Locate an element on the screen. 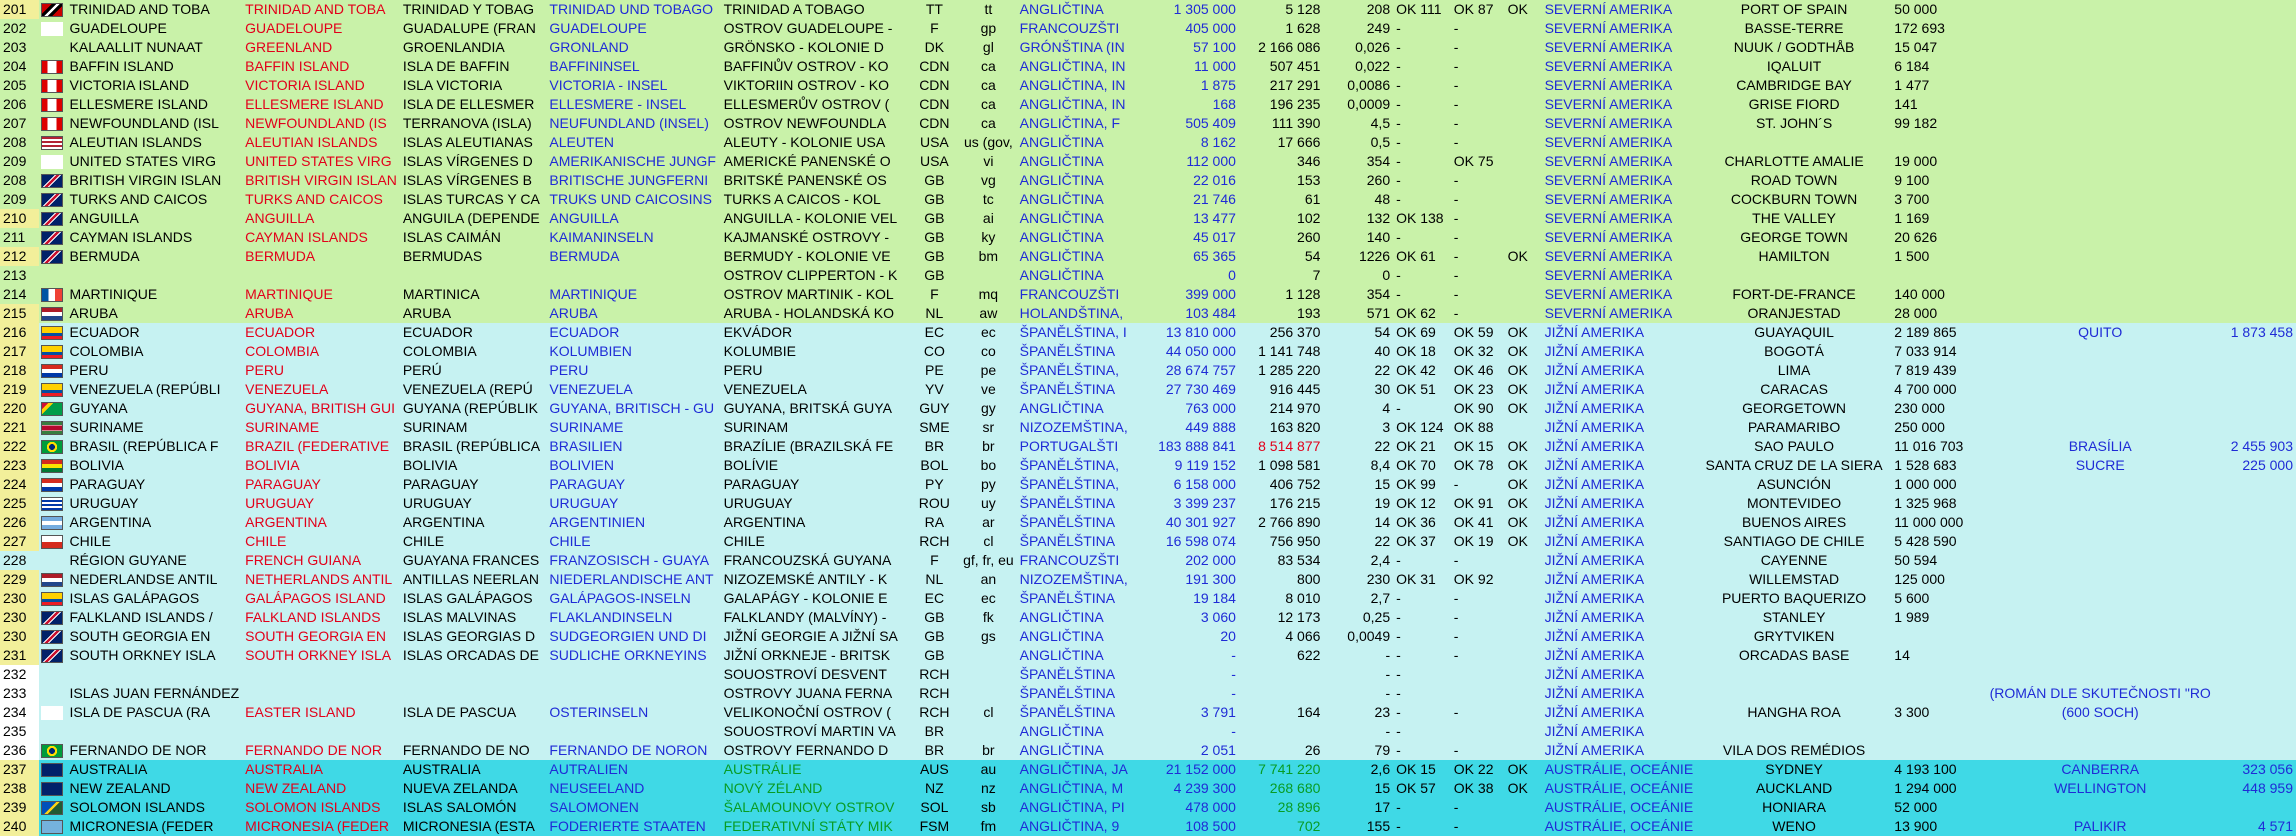  name-english: MICRONESIA (FEDER is located at coordinates (321, 826).